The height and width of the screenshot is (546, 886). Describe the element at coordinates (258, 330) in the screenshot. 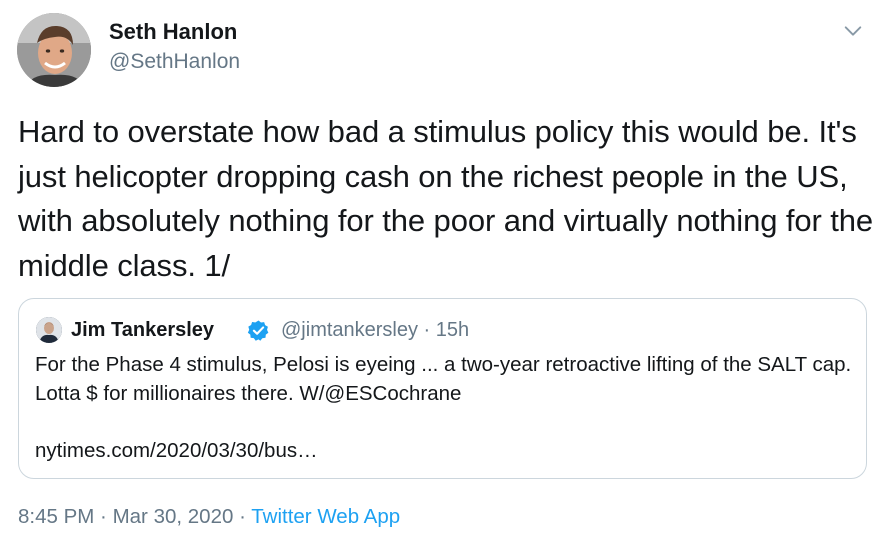

I see `verified-badge-icon` at that location.